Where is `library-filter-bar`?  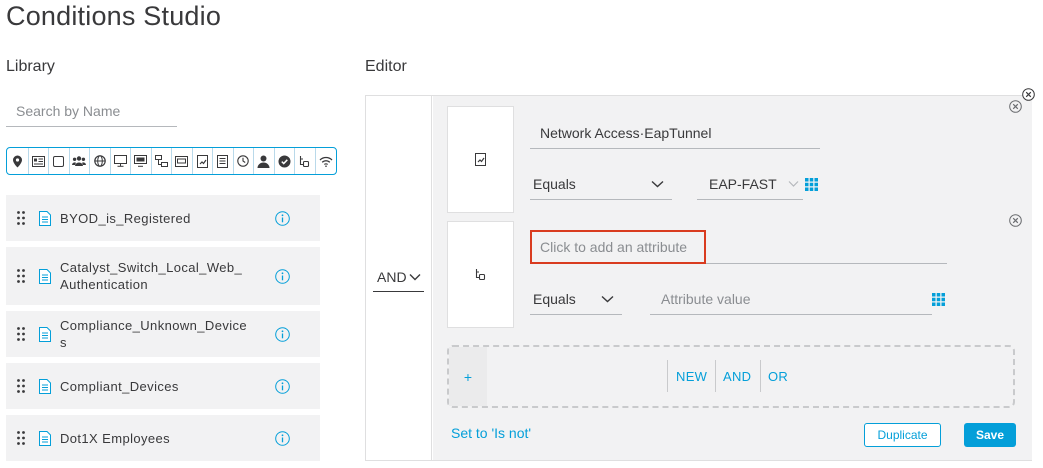 library-filter-bar is located at coordinates (171, 161).